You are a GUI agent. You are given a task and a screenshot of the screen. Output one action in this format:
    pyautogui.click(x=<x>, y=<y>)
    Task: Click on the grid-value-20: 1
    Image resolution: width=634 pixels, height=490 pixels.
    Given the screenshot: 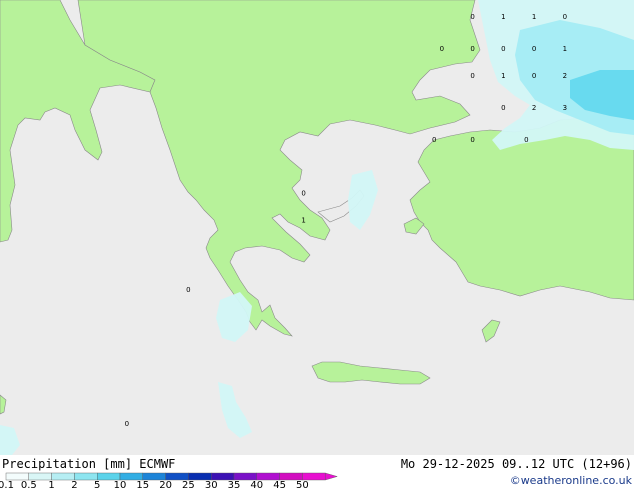 What is the action you would take?
    pyautogui.click(x=303, y=221)
    